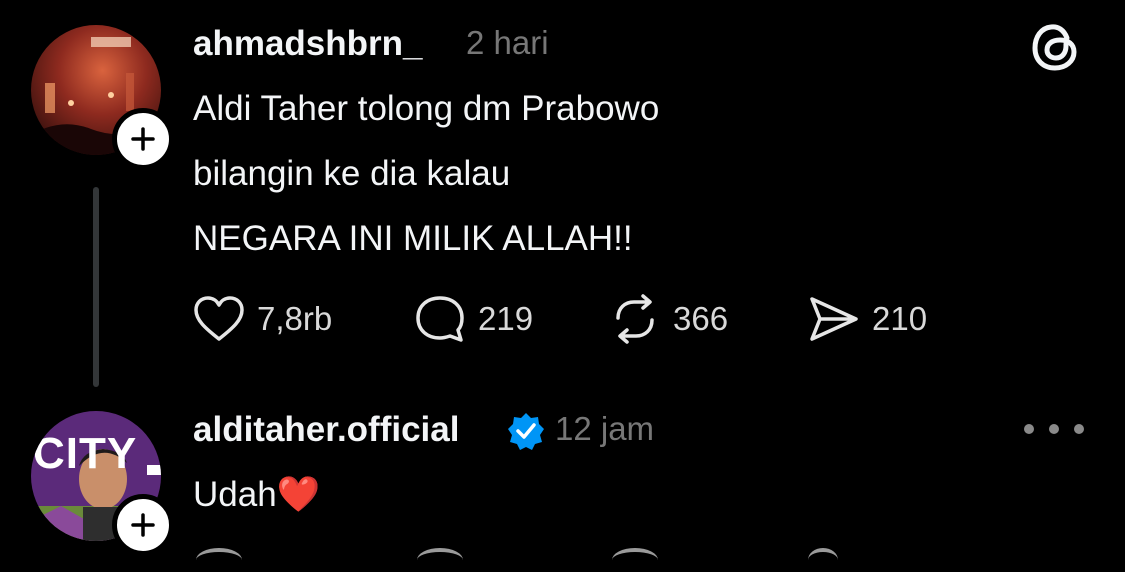 The height and width of the screenshot is (572, 1125). What do you see at coordinates (440, 560) in the screenshot?
I see `reply-button-peek` at bounding box center [440, 560].